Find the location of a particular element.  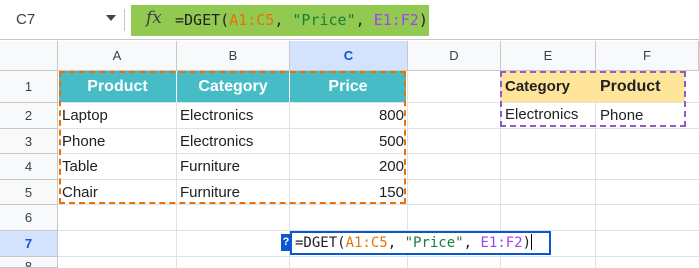

row-header-8: 8 is located at coordinates (29, 262).